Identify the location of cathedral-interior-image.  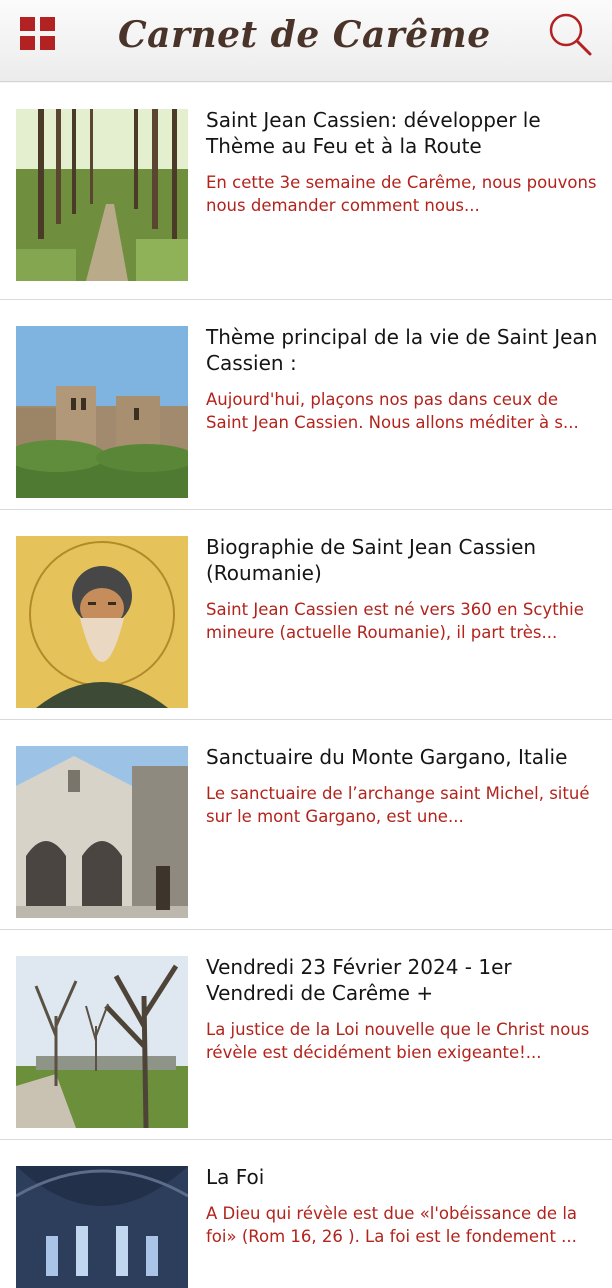
(102, 1227).